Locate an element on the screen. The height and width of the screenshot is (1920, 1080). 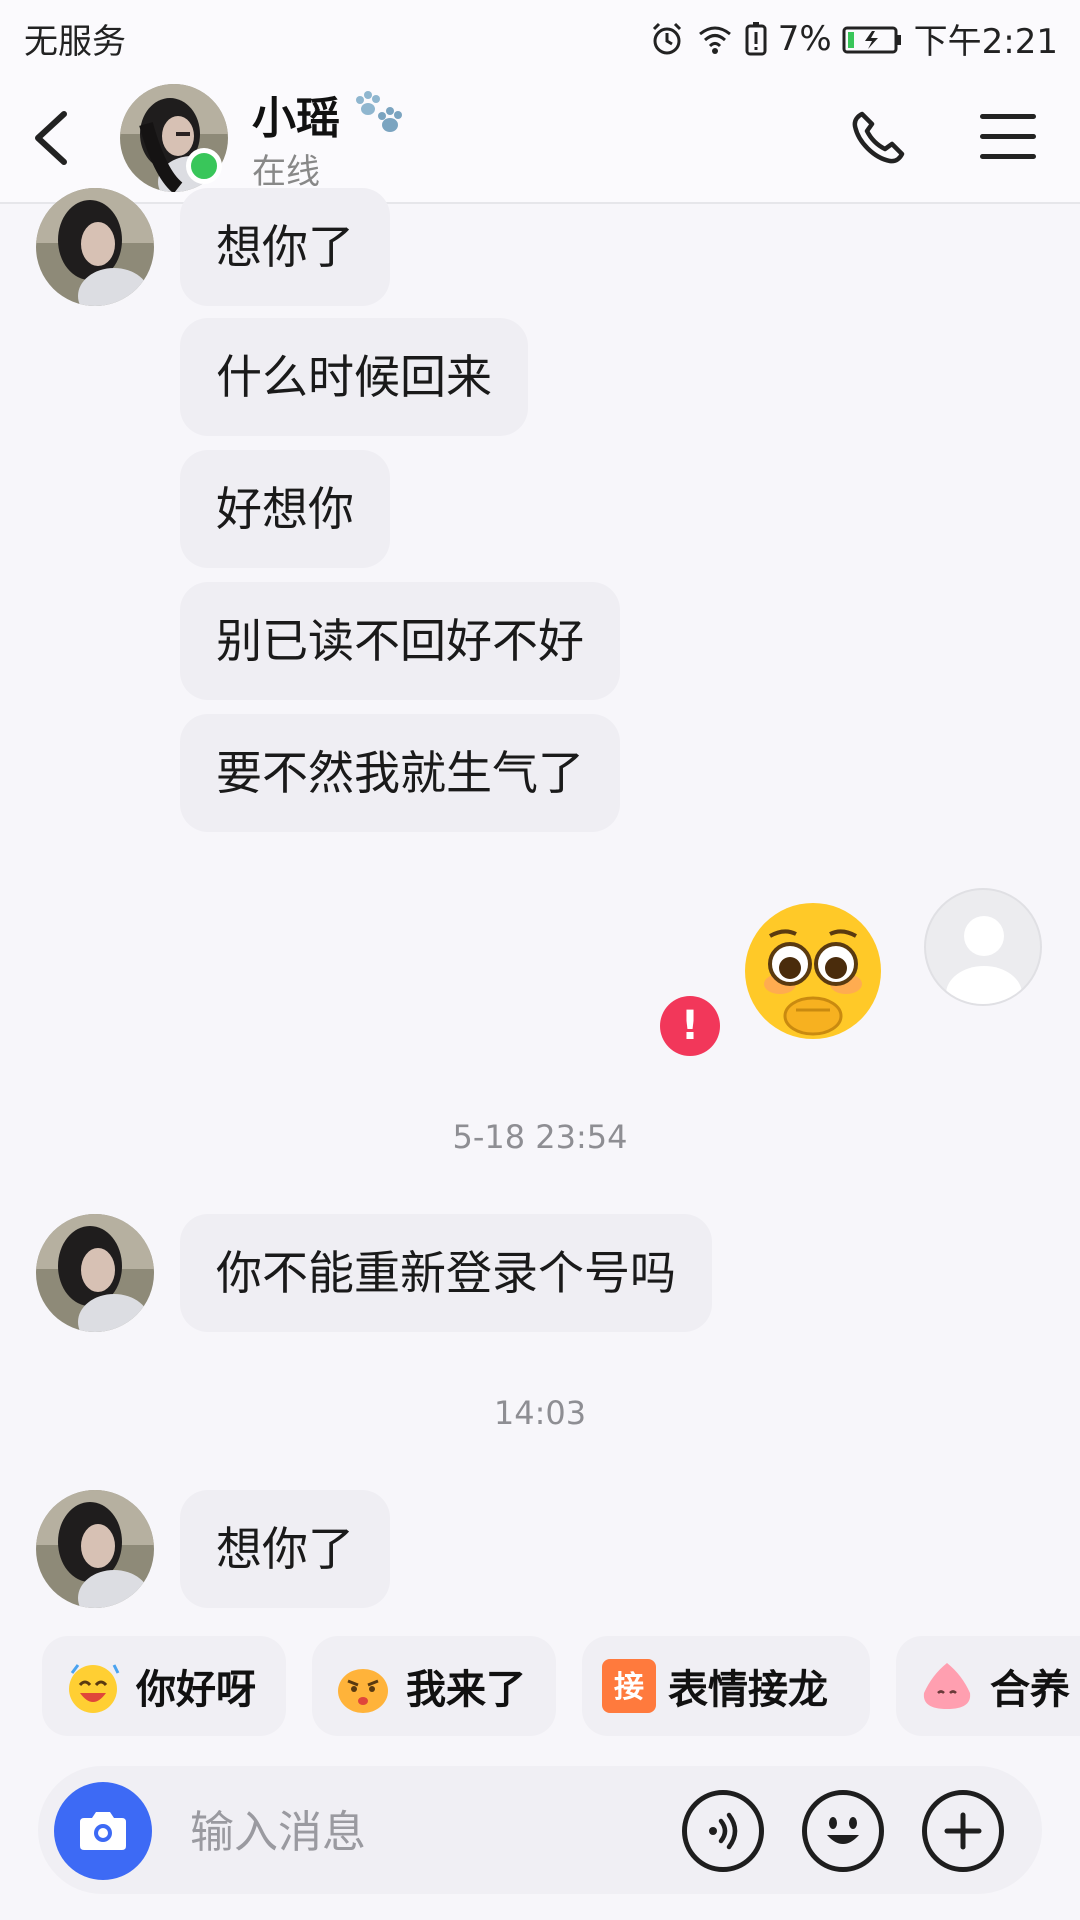
contact-name-text: 小瑶 is located at coordinates (296, 118).